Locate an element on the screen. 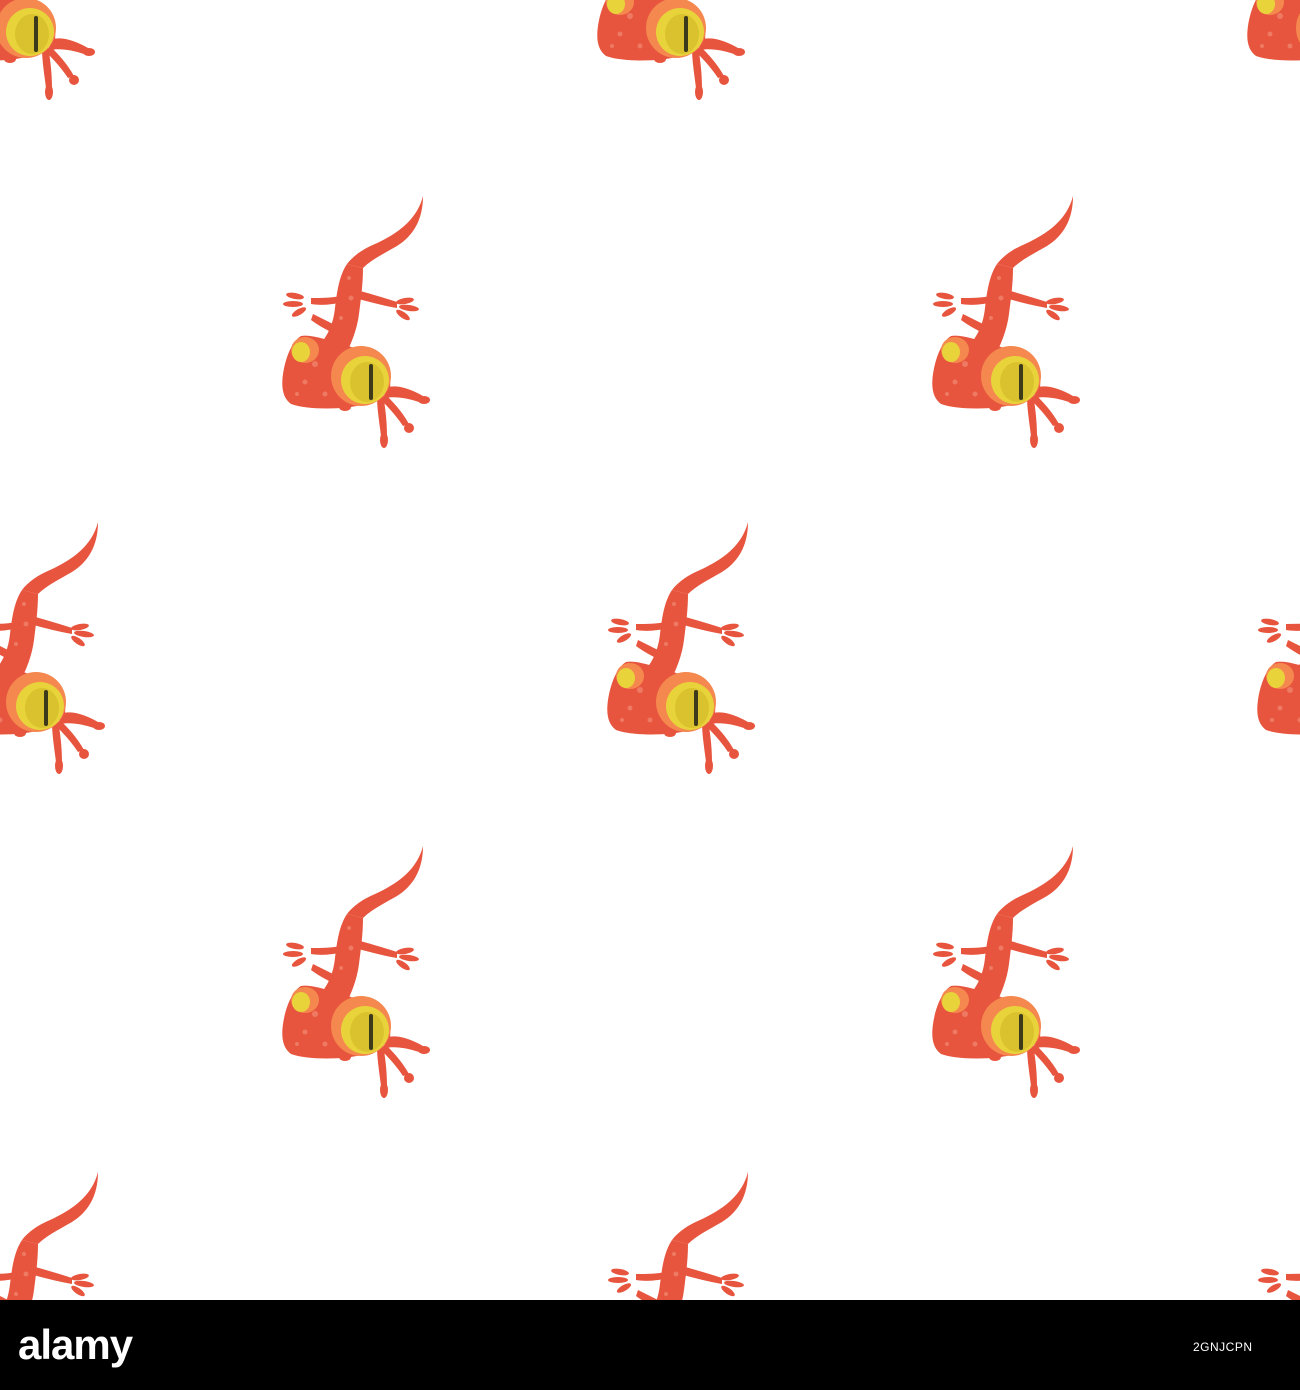 This screenshot has width=1300, height=1390. watermark-footer: alamy 2GNJCPN is located at coordinates (650, 1345).